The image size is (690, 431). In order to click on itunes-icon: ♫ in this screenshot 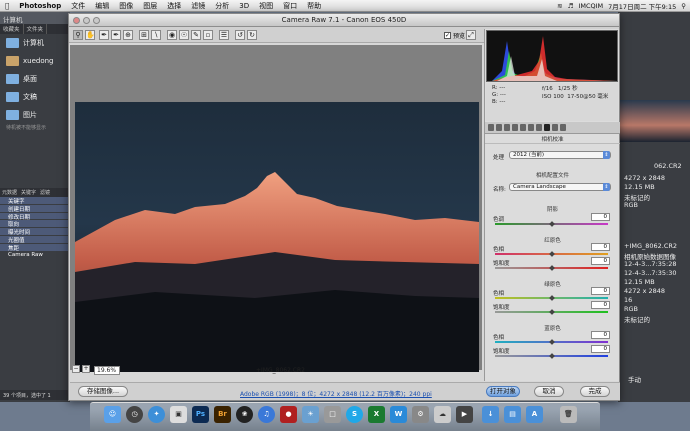, I will do `click(266, 414)`.